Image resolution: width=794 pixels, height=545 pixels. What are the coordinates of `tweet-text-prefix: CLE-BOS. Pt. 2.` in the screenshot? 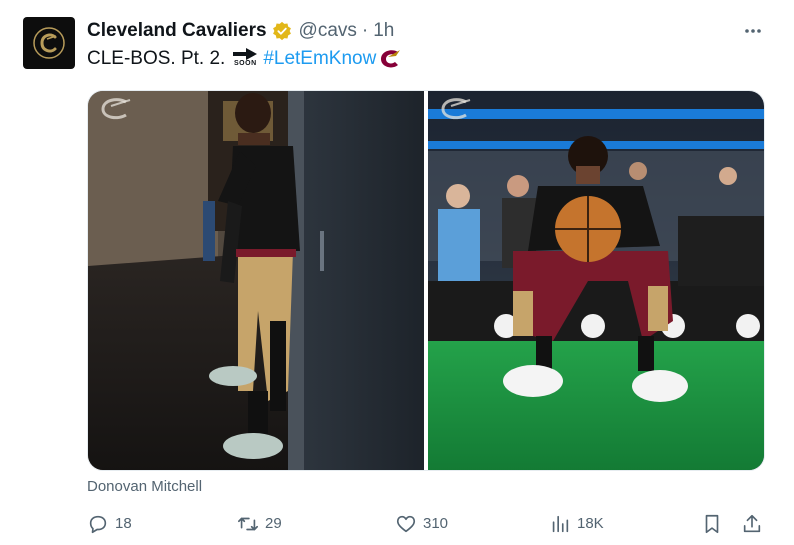 It's located at (156, 58).